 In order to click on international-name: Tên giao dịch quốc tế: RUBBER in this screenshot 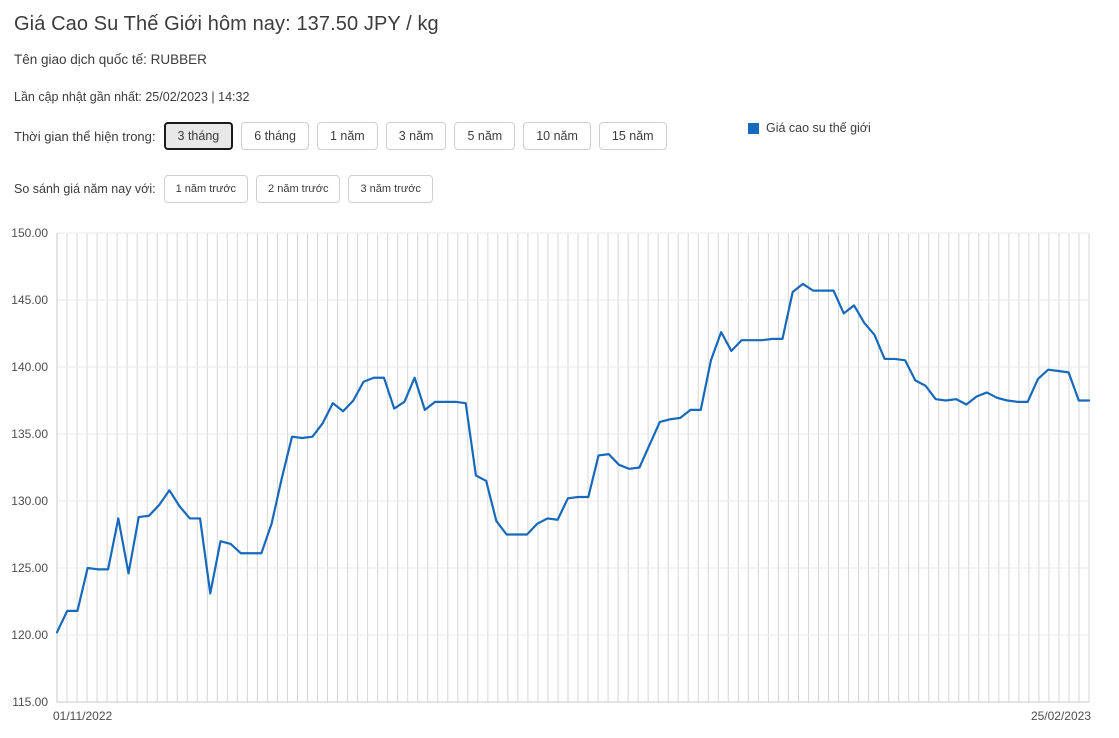, I will do `click(110, 59)`.